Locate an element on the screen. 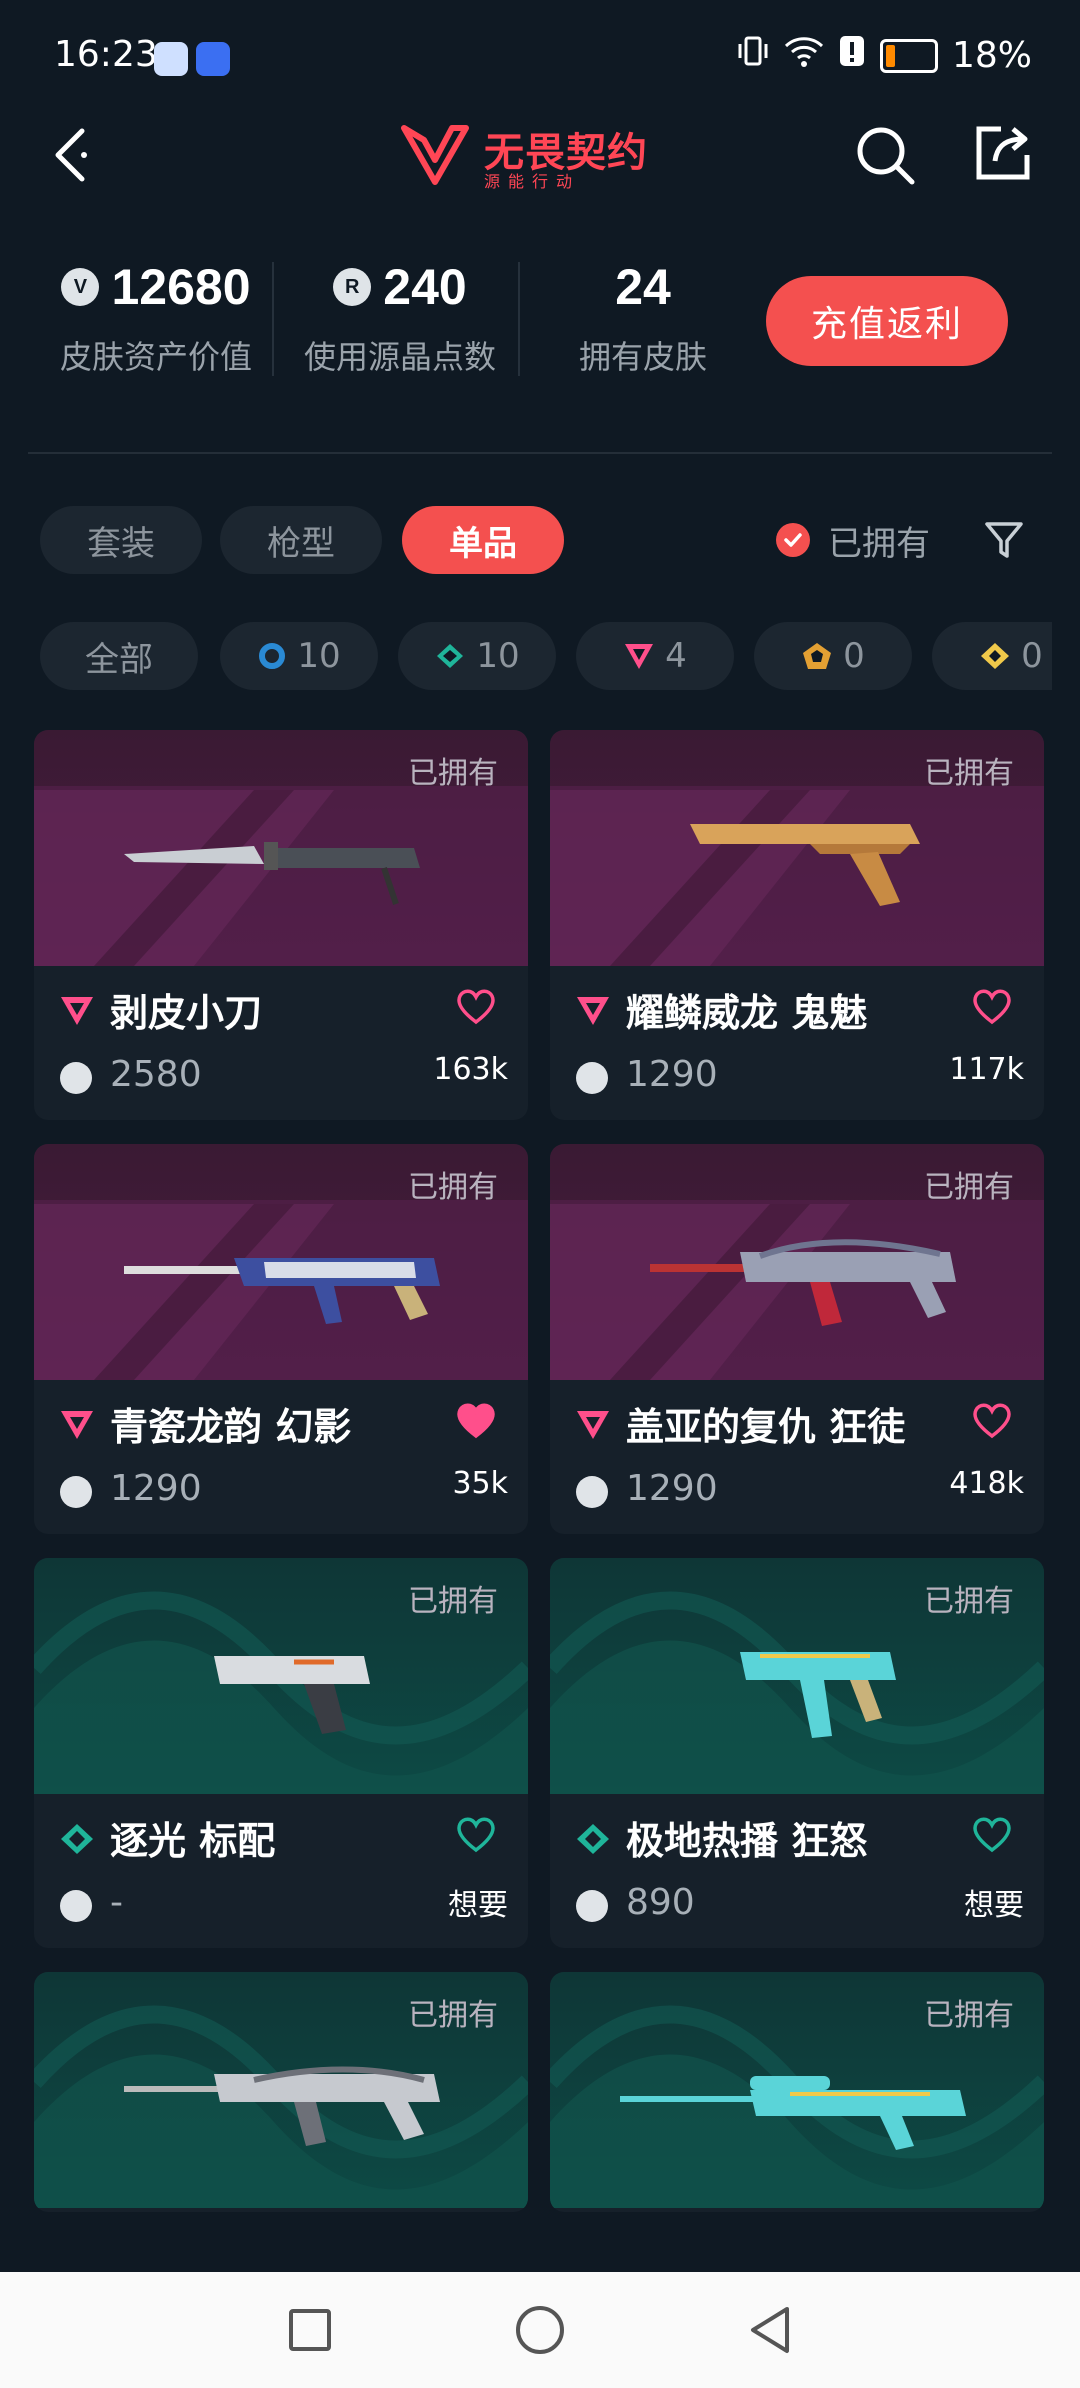 This screenshot has height=2388, width=1080. home-button is located at coordinates (540, 2330).